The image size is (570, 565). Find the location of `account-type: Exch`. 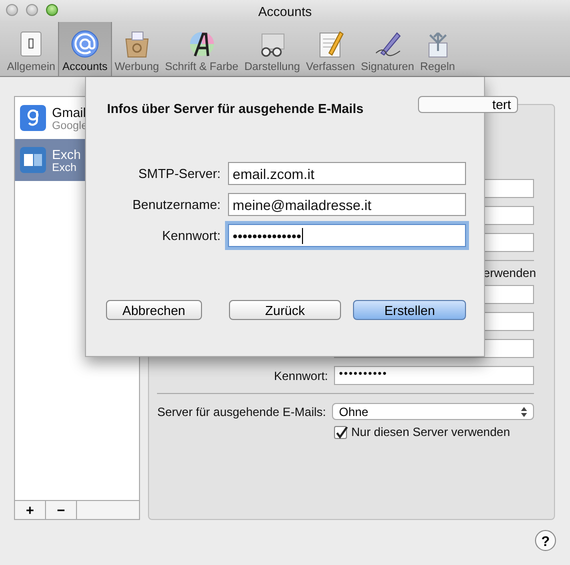

account-type: Exch is located at coordinates (65, 168).